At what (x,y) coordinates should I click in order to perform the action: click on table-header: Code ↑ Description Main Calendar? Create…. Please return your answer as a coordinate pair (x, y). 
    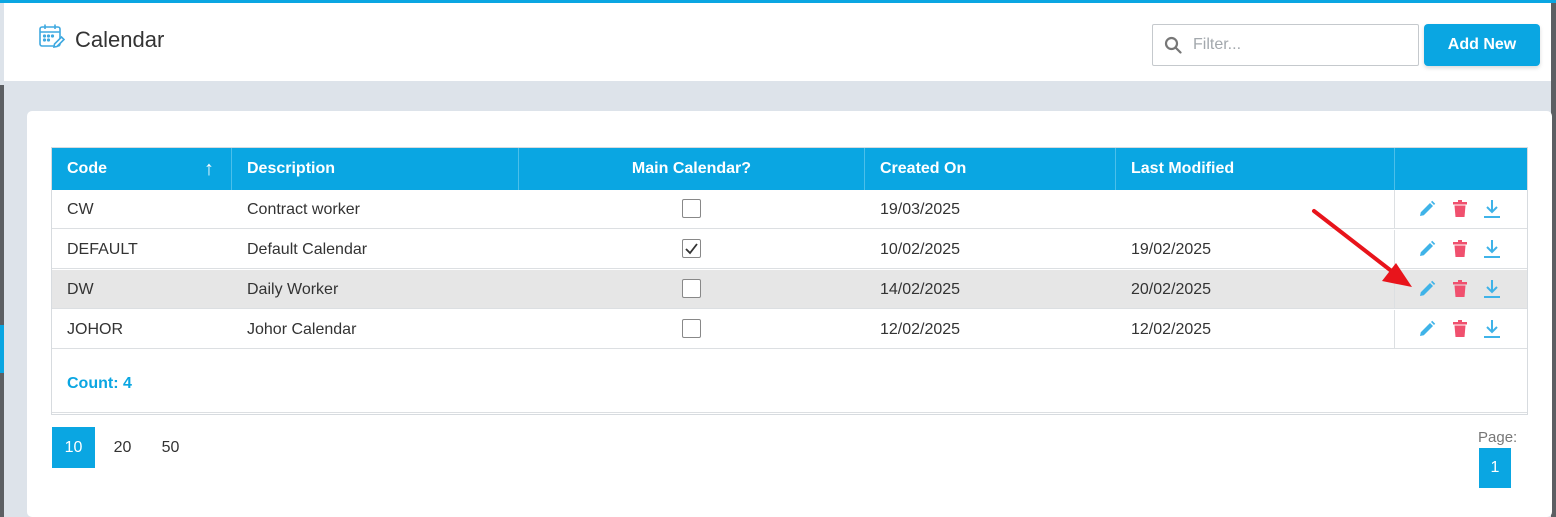
    Looking at the image, I should click on (789, 169).